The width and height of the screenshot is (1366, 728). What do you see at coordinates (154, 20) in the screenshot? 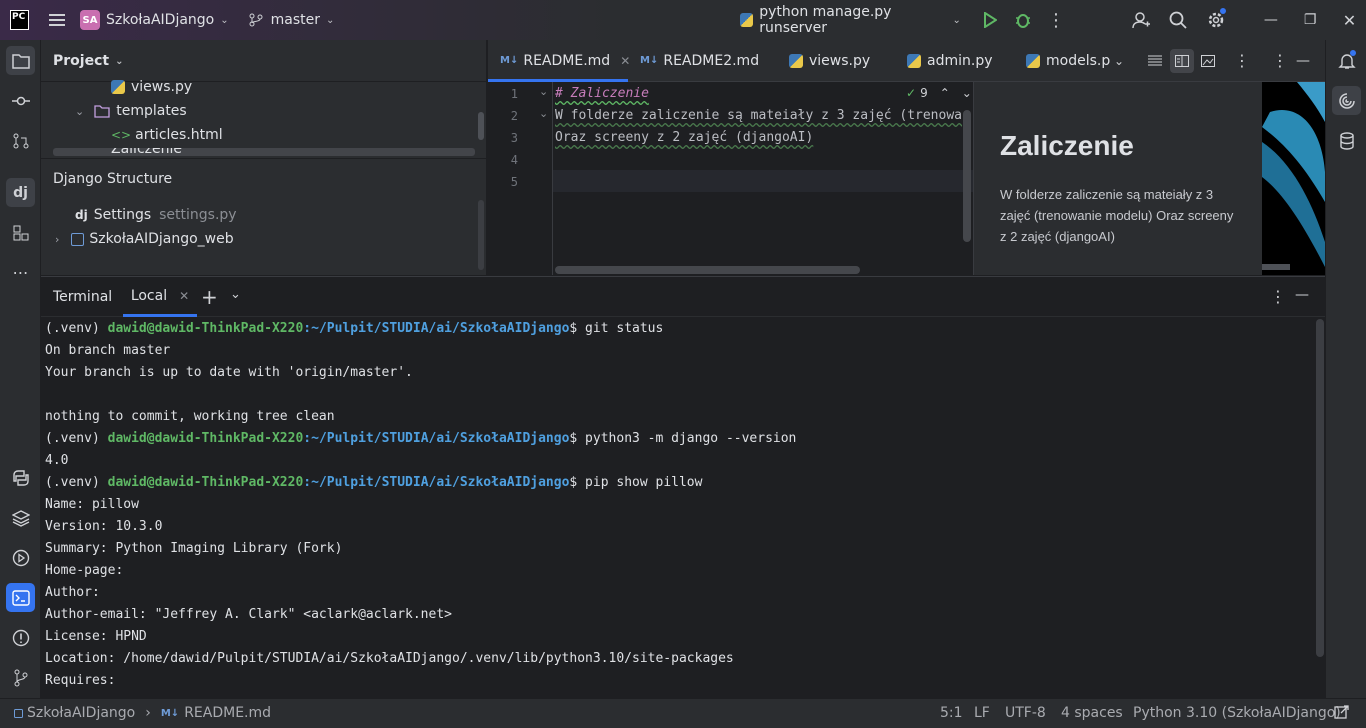
I see `project-selector: SA SzkołaAIDjango ⌄` at bounding box center [154, 20].